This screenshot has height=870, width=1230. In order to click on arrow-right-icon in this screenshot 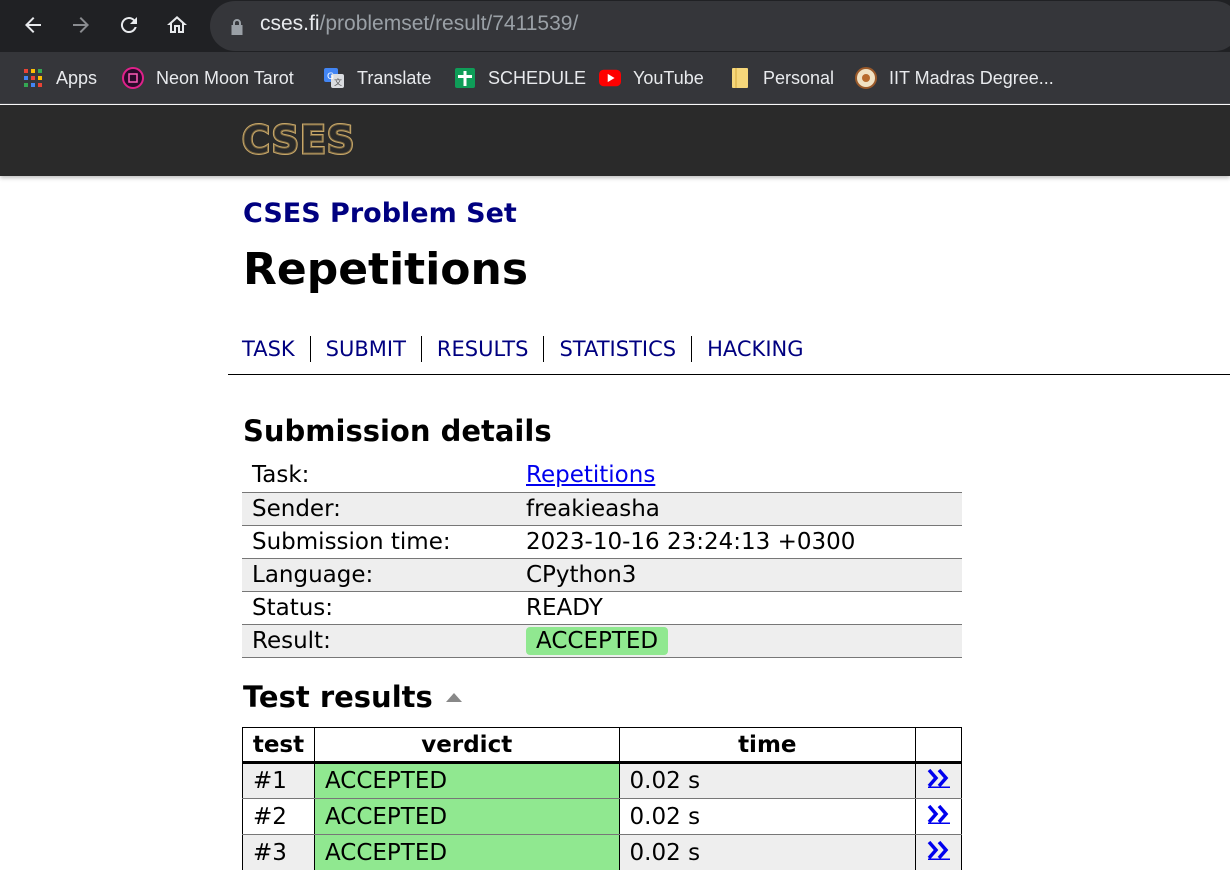, I will do `click(81, 25)`.